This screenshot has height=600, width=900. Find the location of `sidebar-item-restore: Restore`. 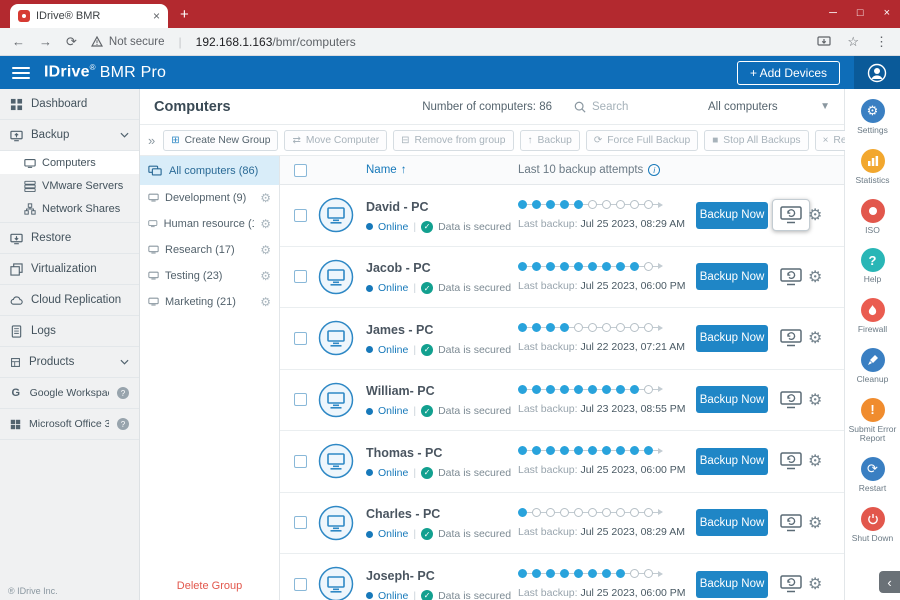

sidebar-item-restore: Restore is located at coordinates (69, 238).